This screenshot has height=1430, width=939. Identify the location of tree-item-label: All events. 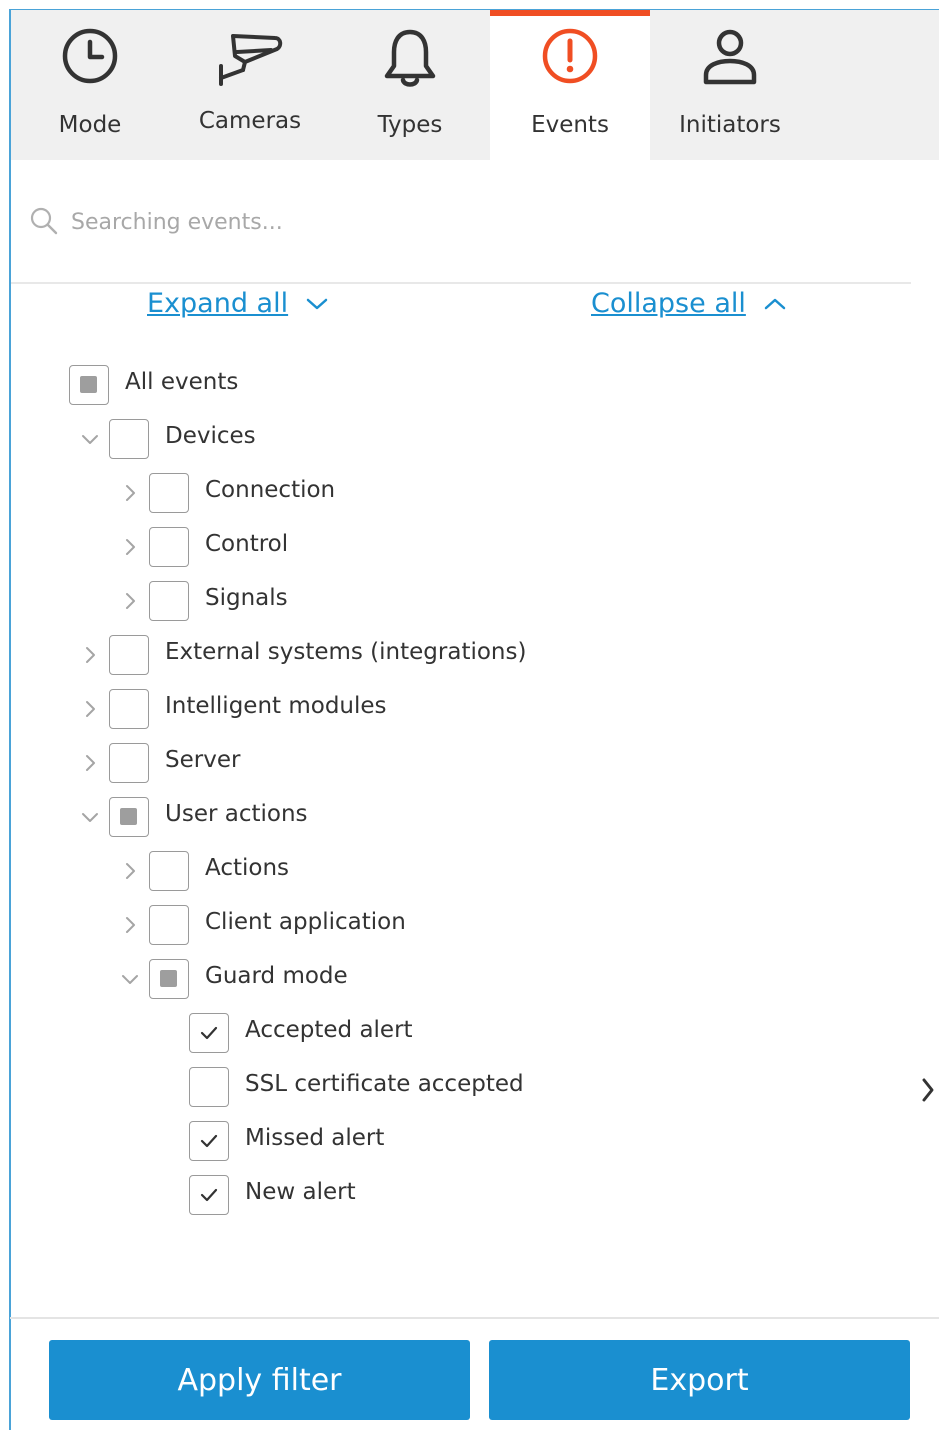
(182, 382).